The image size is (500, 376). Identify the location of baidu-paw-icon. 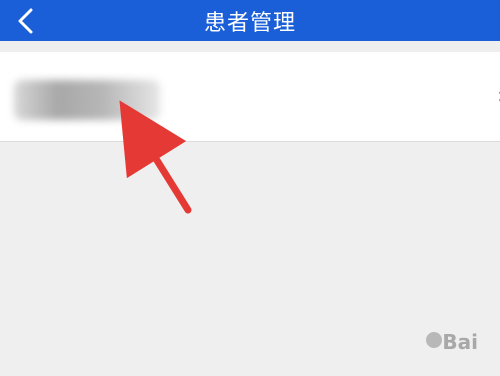
(434, 340).